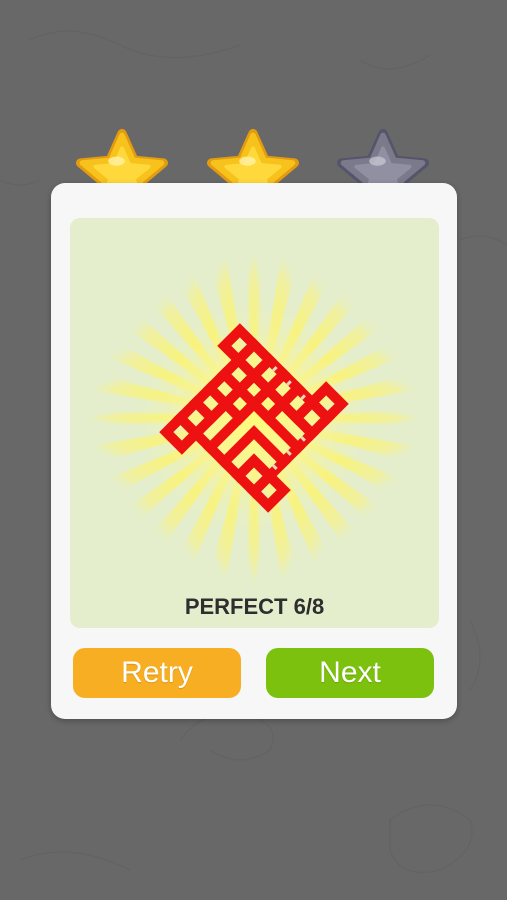 This screenshot has height=900, width=507. I want to click on next-label: Next, so click(350, 672).